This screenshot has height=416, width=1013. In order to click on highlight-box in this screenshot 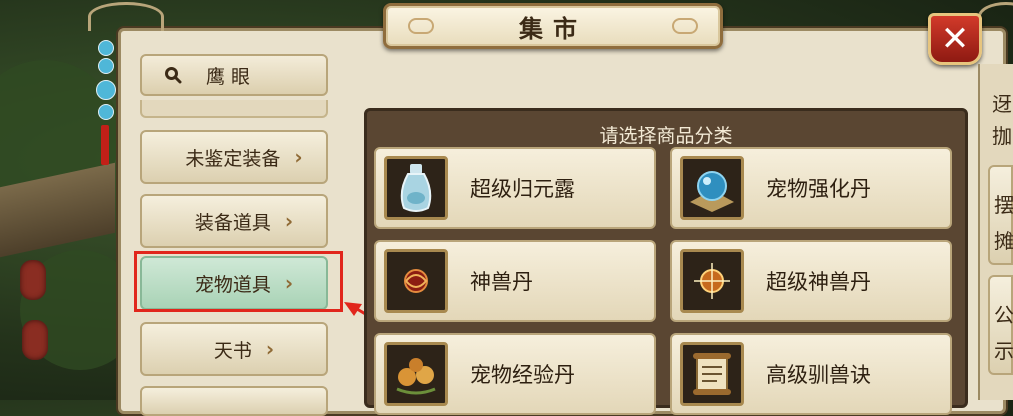, I will do `click(238, 281)`.